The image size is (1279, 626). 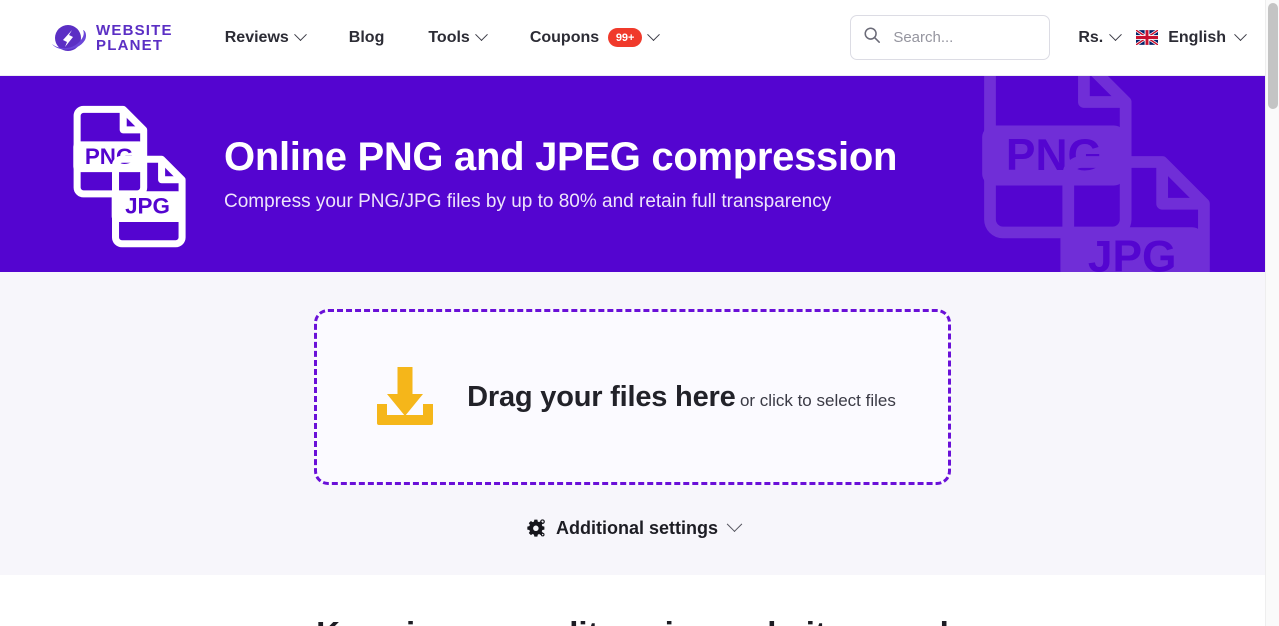 What do you see at coordinates (561, 157) in the screenshot?
I see `page-title: Online PNG and JPEG compression` at bounding box center [561, 157].